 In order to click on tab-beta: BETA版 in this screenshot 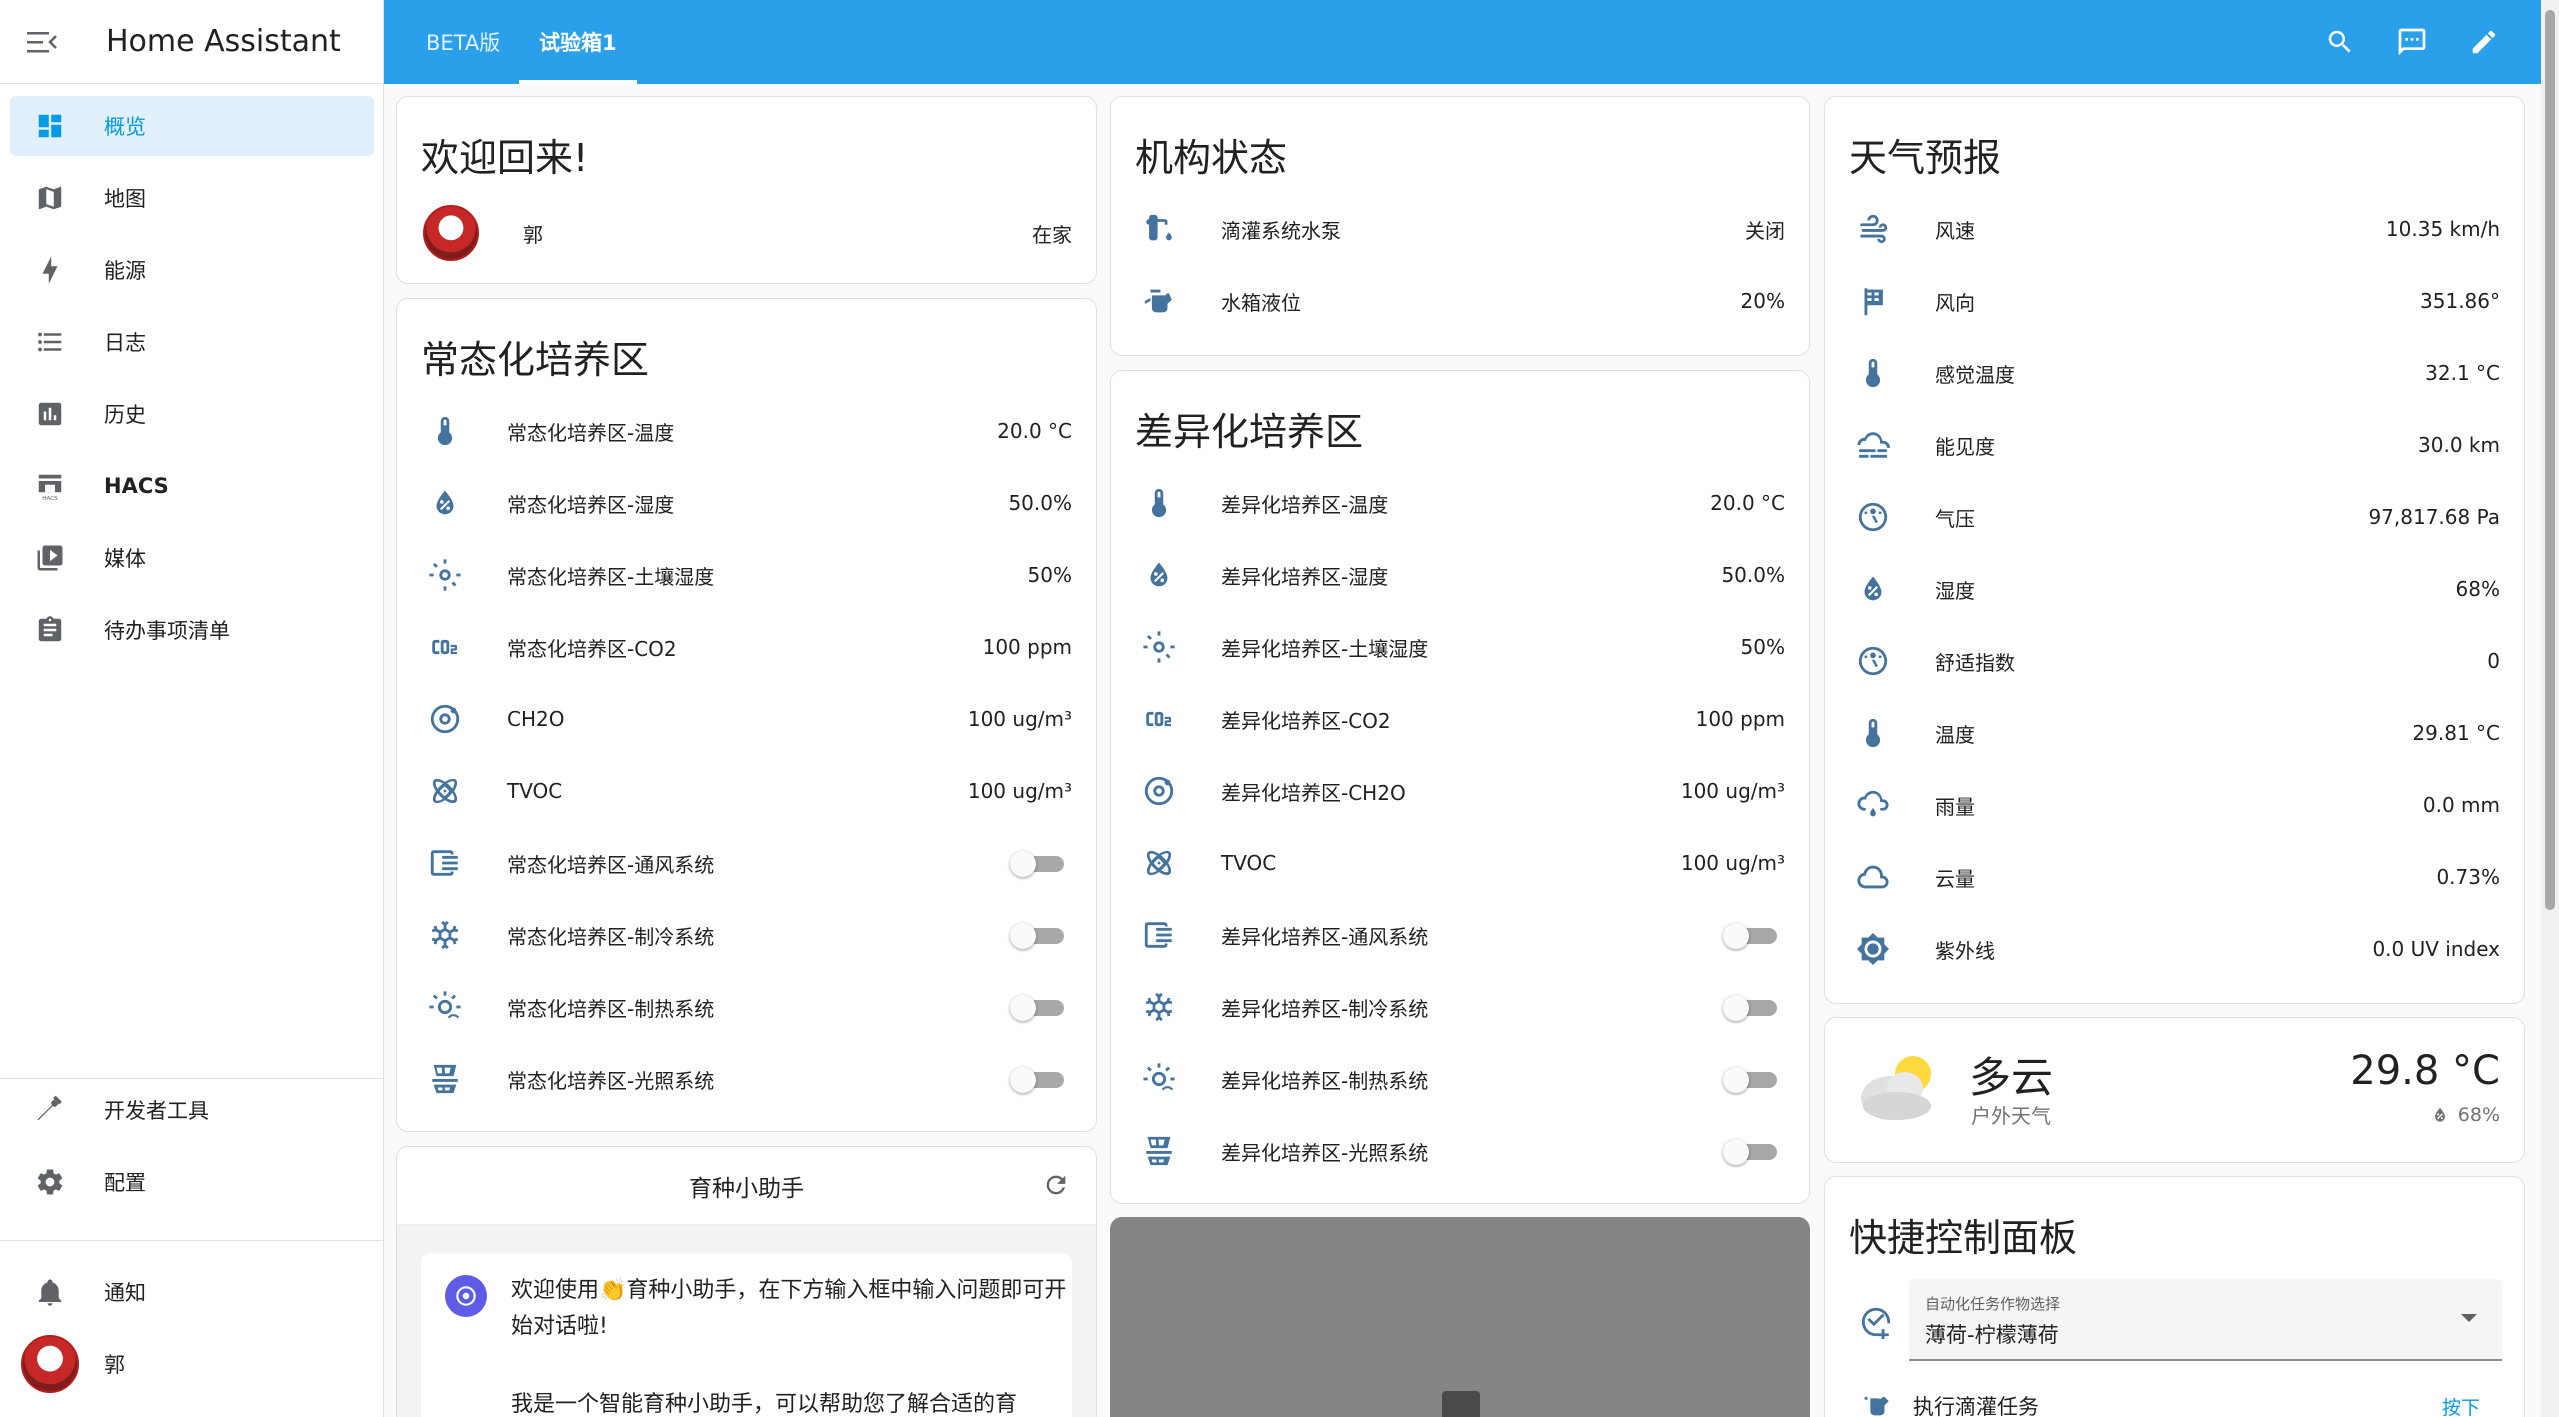, I will do `click(463, 42)`.